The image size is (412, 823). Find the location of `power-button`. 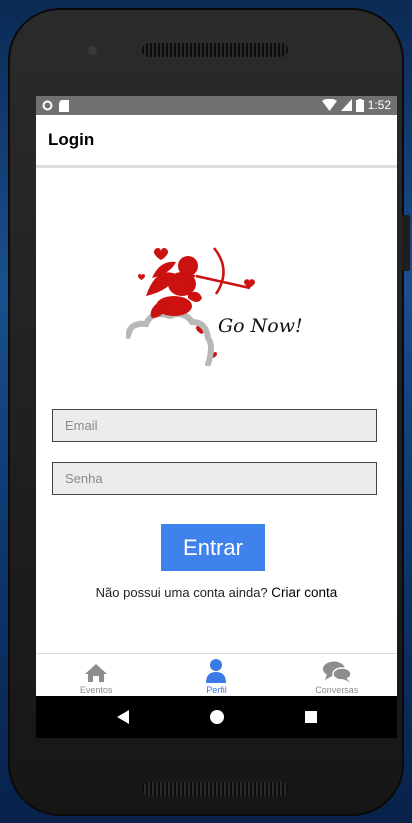

power-button is located at coordinates (406, 243).